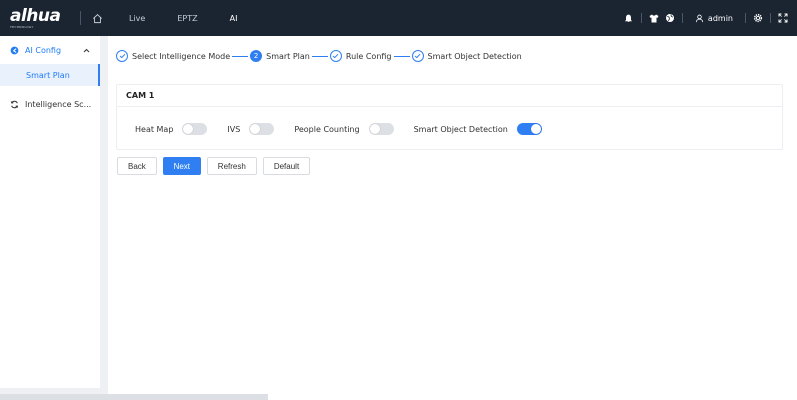 The height and width of the screenshot is (400, 797). What do you see at coordinates (154, 129) in the screenshot?
I see `toggle-label: Heat Map` at bounding box center [154, 129].